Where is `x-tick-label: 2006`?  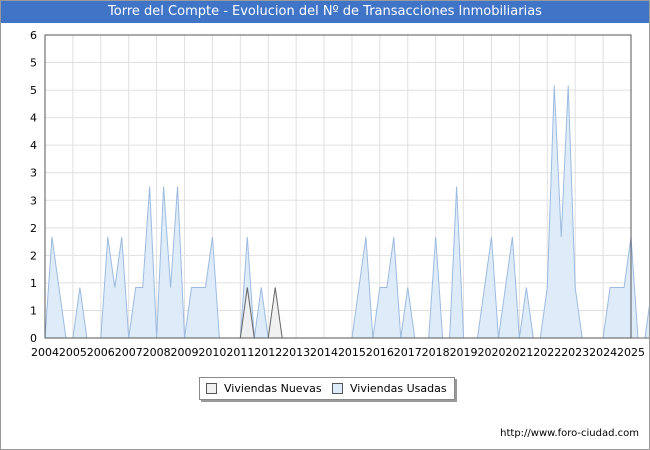
x-tick-label: 2006 is located at coordinates (101, 352).